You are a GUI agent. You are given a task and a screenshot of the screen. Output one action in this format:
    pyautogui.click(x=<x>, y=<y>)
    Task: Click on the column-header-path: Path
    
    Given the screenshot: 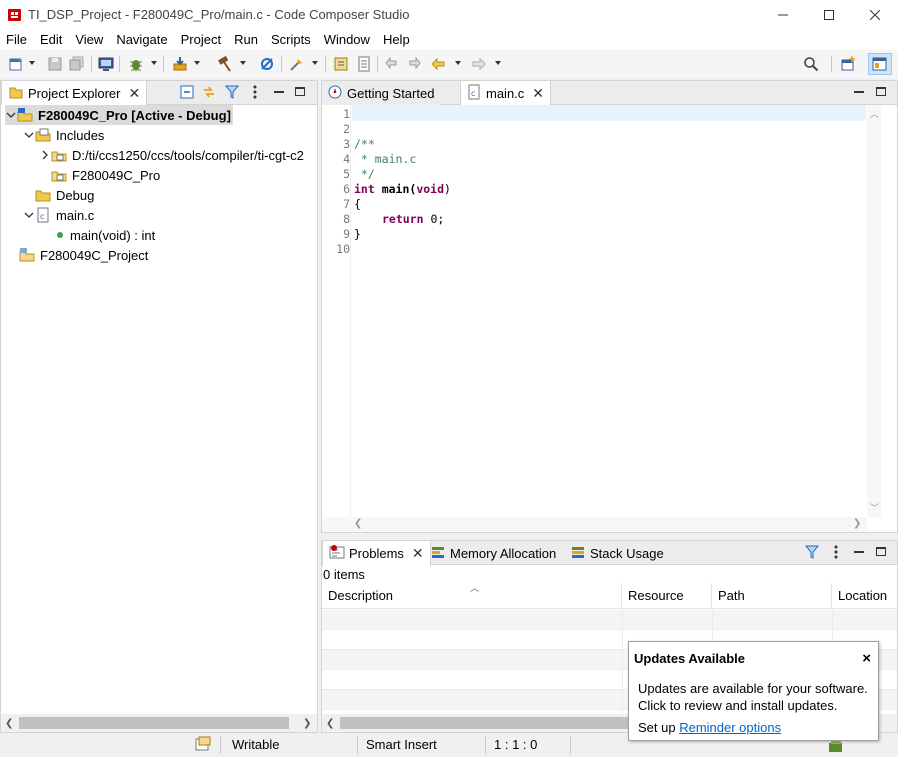 What is the action you would take?
    pyautogui.click(x=772, y=596)
    